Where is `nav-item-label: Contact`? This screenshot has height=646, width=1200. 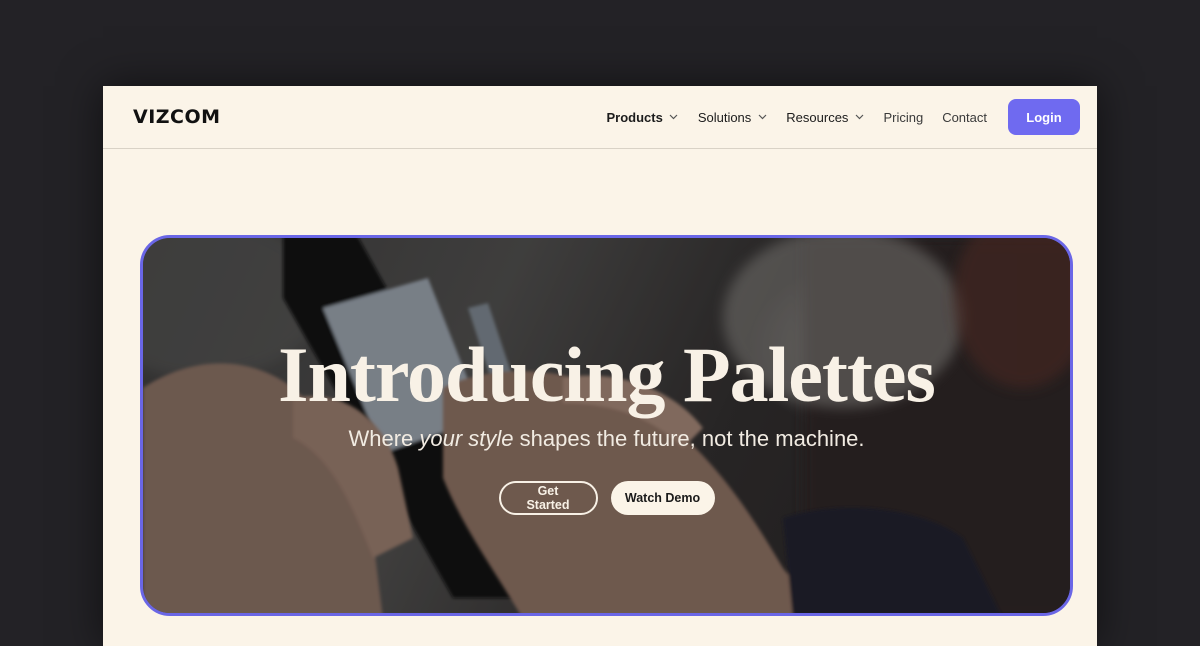
nav-item-label: Contact is located at coordinates (964, 117).